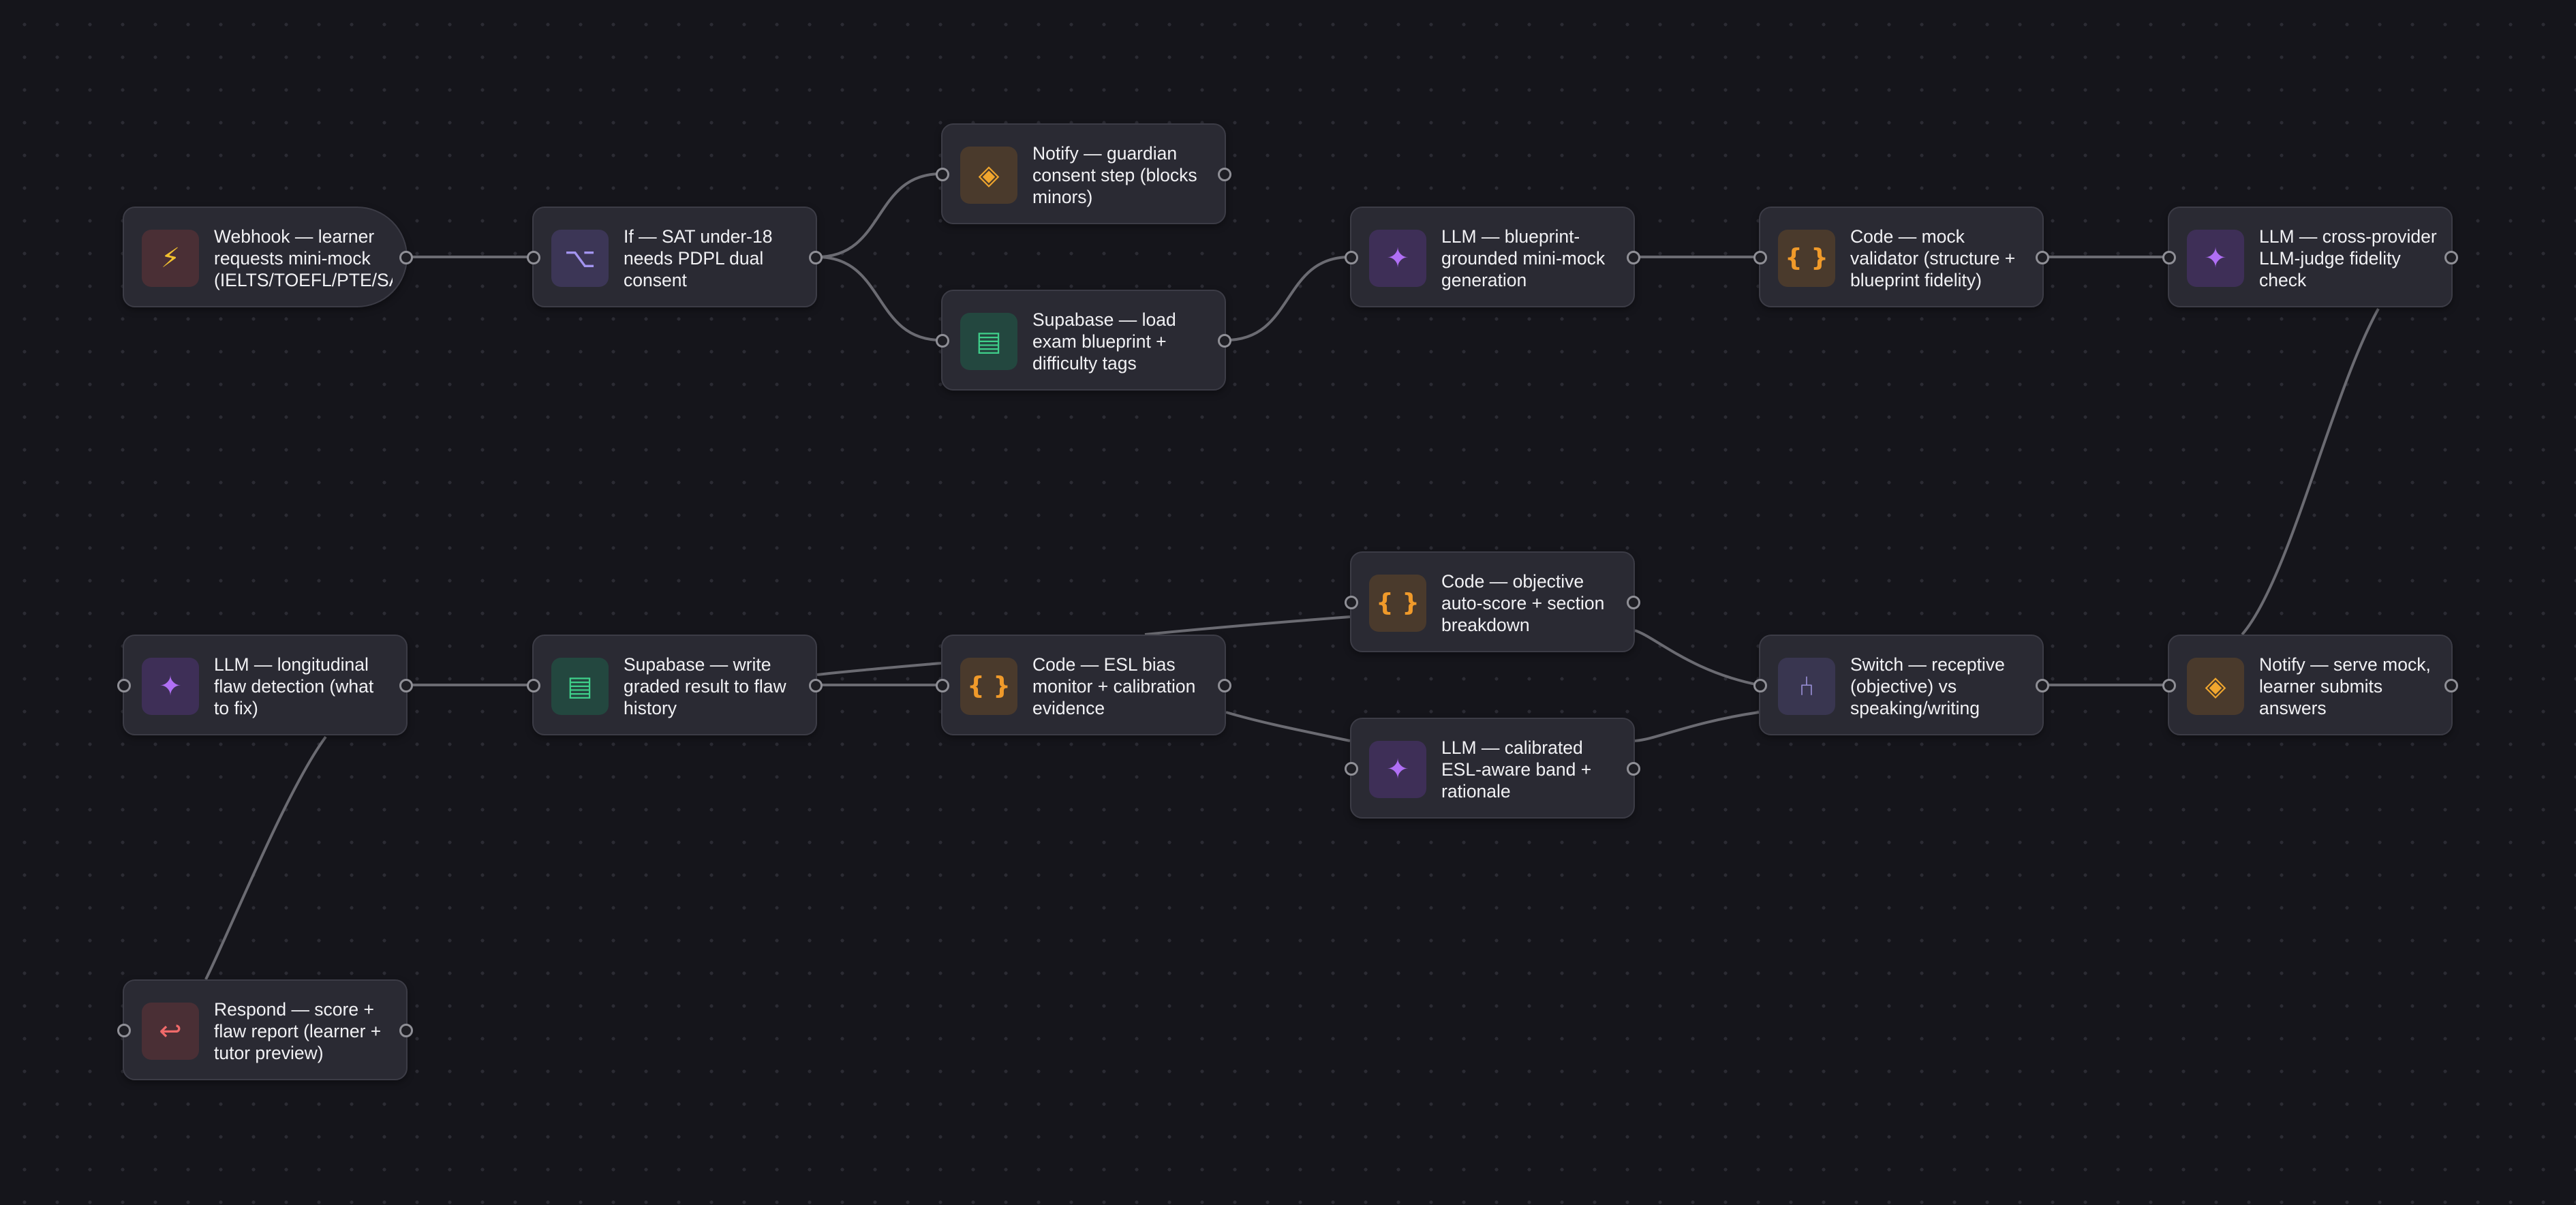 This screenshot has height=1205, width=2576. Describe the element at coordinates (265, 857) in the screenshot. I see `edge-llm-flaw-to-respond` at that location.